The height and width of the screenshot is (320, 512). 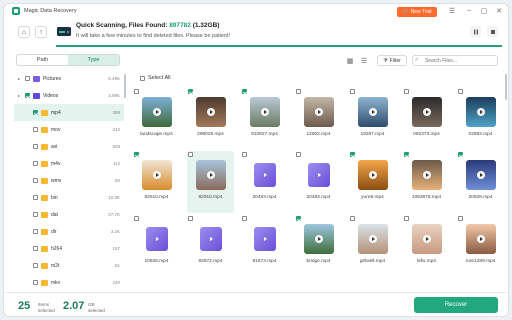 I want to click on image-icon, so click(x=36, y=78).